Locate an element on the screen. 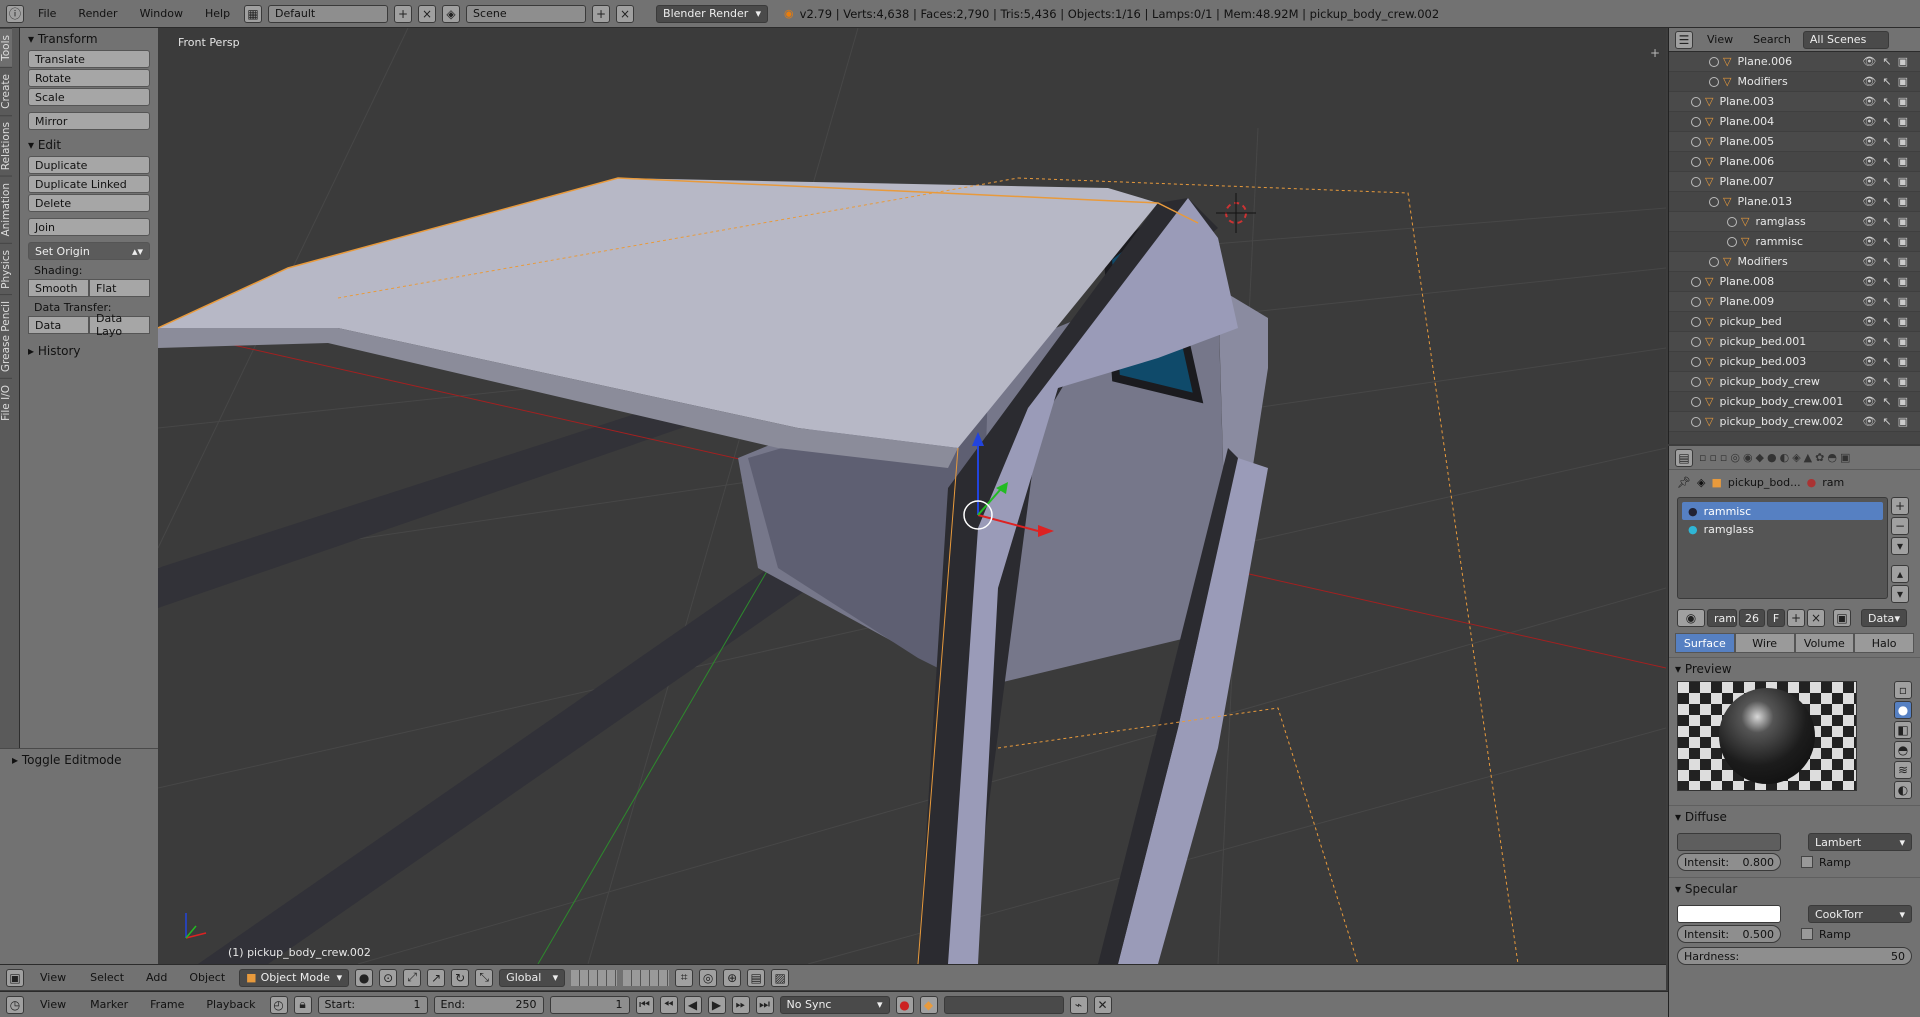  outliner-row: ▽ Plane.009 👁︎↖▣ is located at coordinates (1794, 302).